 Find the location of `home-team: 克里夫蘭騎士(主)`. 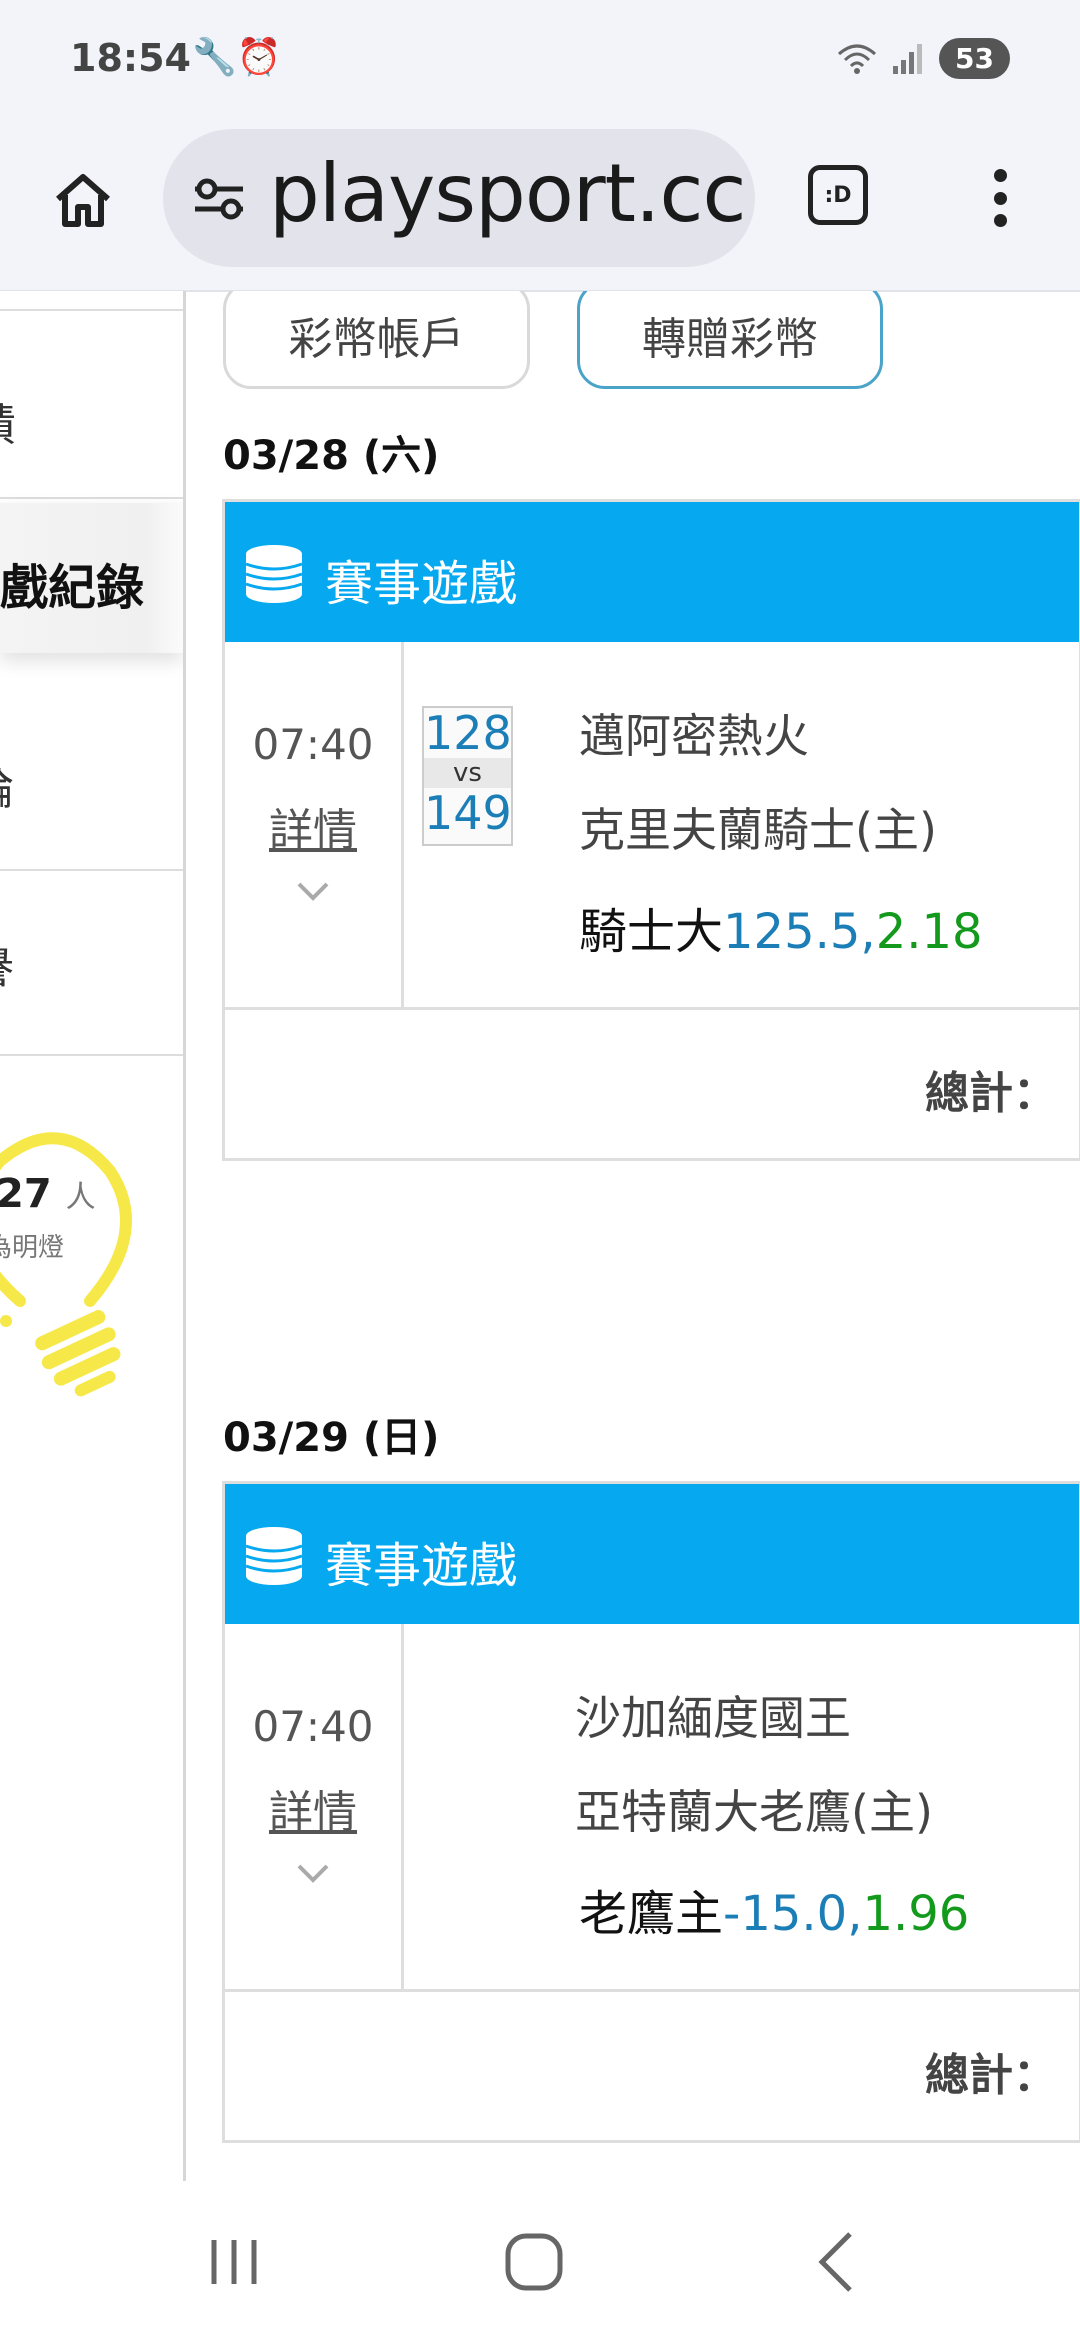

home-team: 克里夫蘭騎士(主) is located at coordinates (758, 830).